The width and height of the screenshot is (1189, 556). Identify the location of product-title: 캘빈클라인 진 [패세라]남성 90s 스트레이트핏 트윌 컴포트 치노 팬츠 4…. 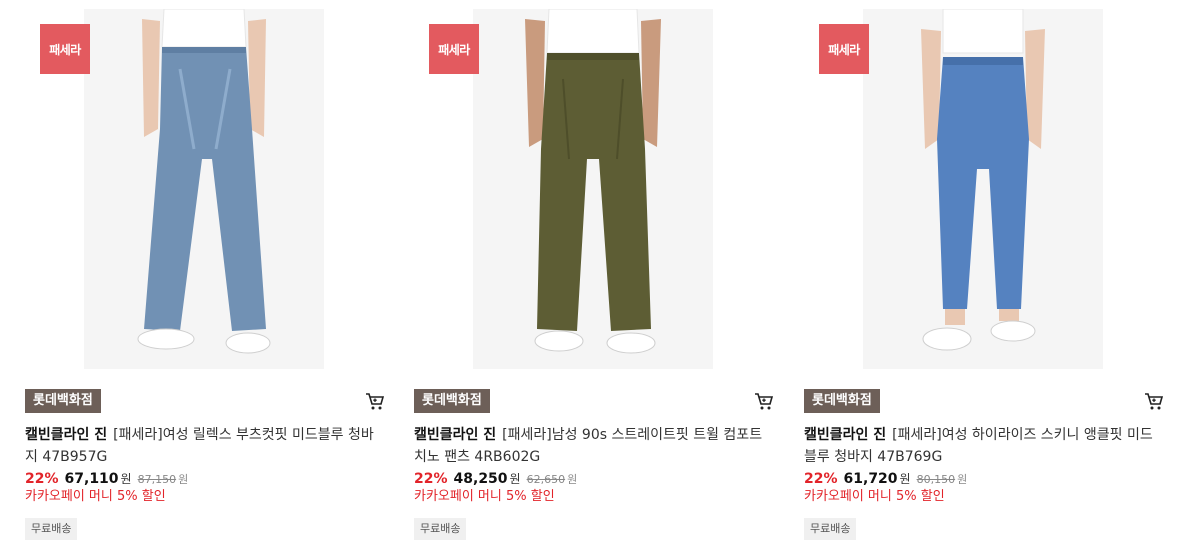
(589, 446).